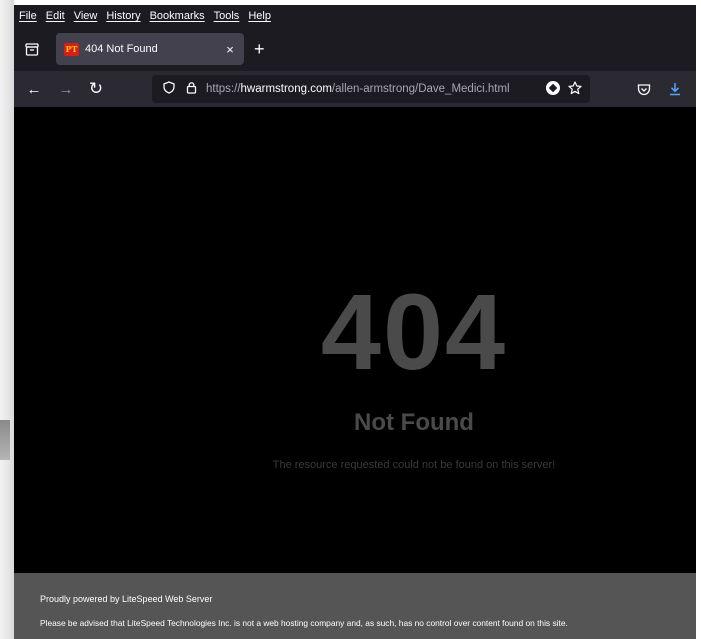  I want to click on back-button: ←, so click(34, 89).